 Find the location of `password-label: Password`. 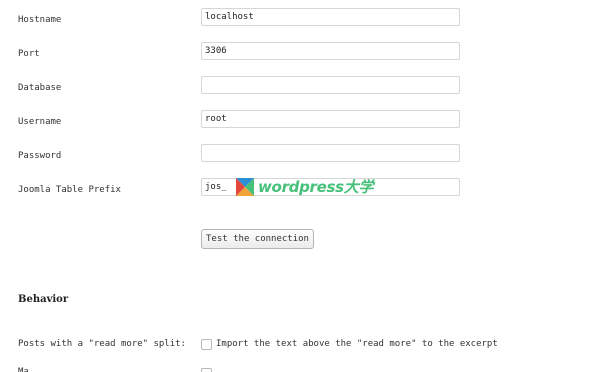

password-label: Password is located at coordinates (40, 156).